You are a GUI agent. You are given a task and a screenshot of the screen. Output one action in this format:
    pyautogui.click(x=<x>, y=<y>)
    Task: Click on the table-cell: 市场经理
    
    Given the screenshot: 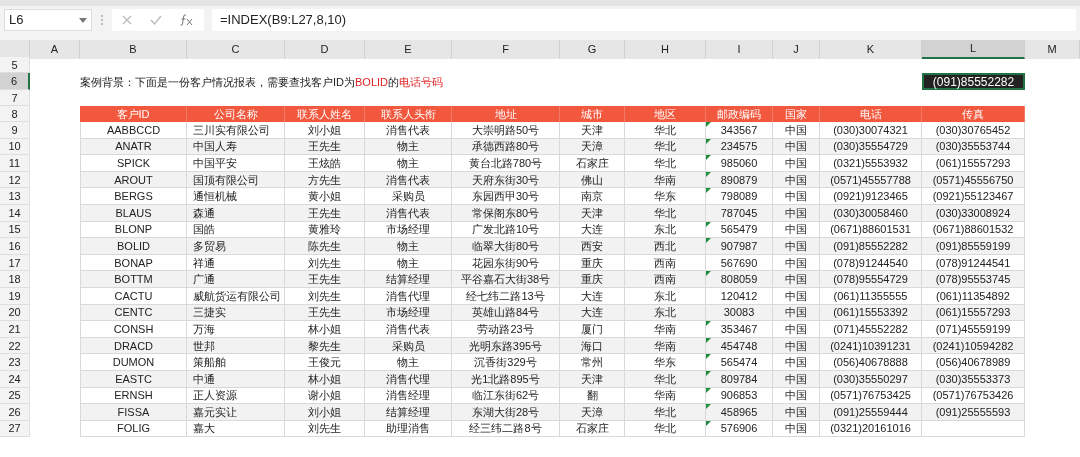 What is the action you would take?
    pyautogui.click(x=408, y=229)
    